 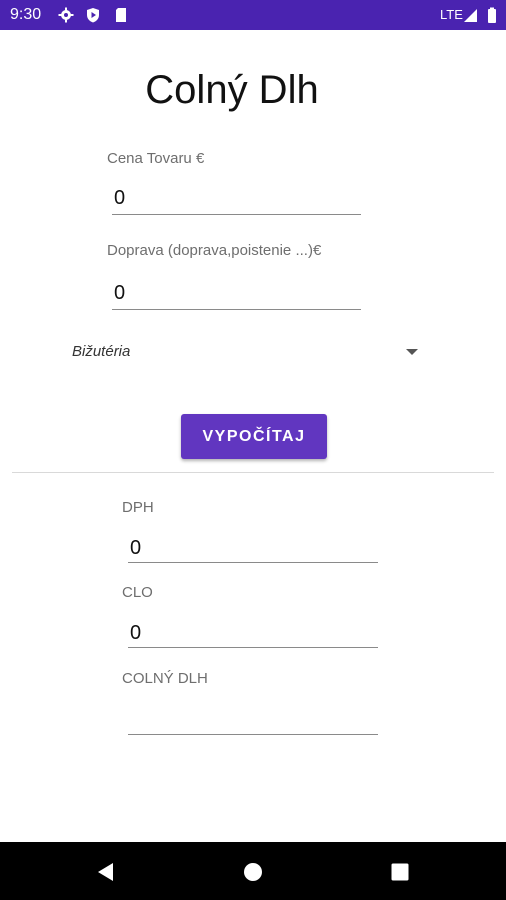 What do you see at coordinates (492, 15) in the screenshot?
I see `battery-icon` at bounding box center [492, 15].